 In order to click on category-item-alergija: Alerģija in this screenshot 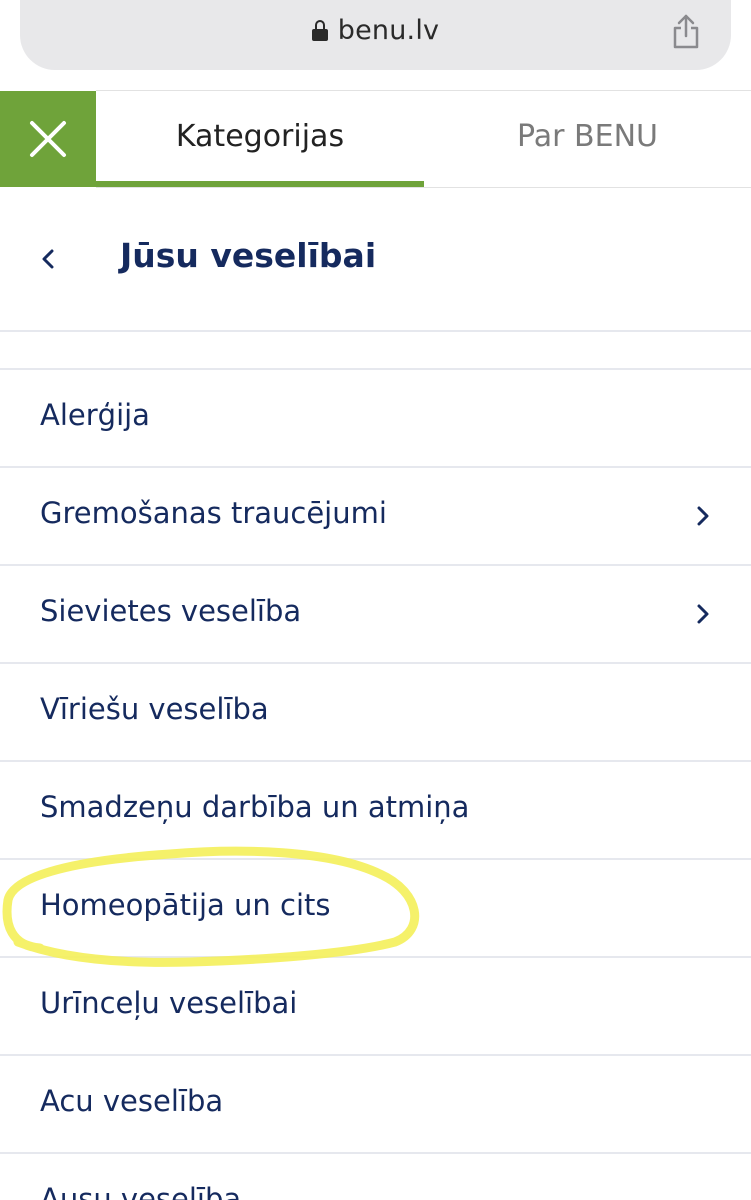, I will do `click(375, 418)`.